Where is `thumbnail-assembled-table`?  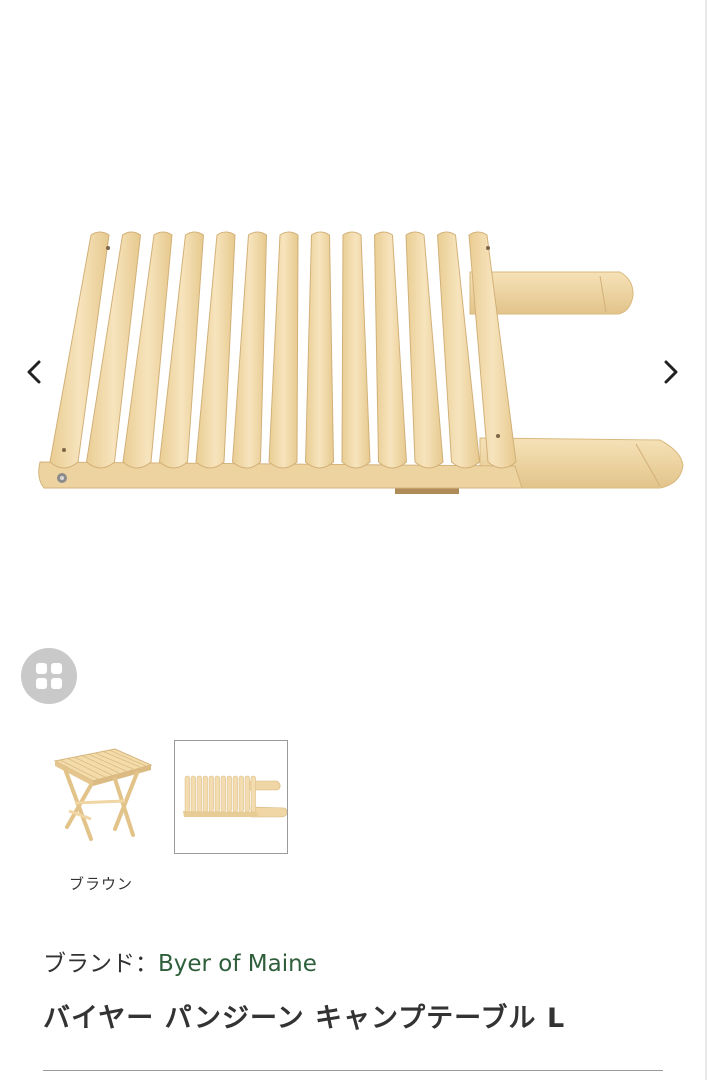 thumbnail-assembled-table is located at coordinates (101, 797).